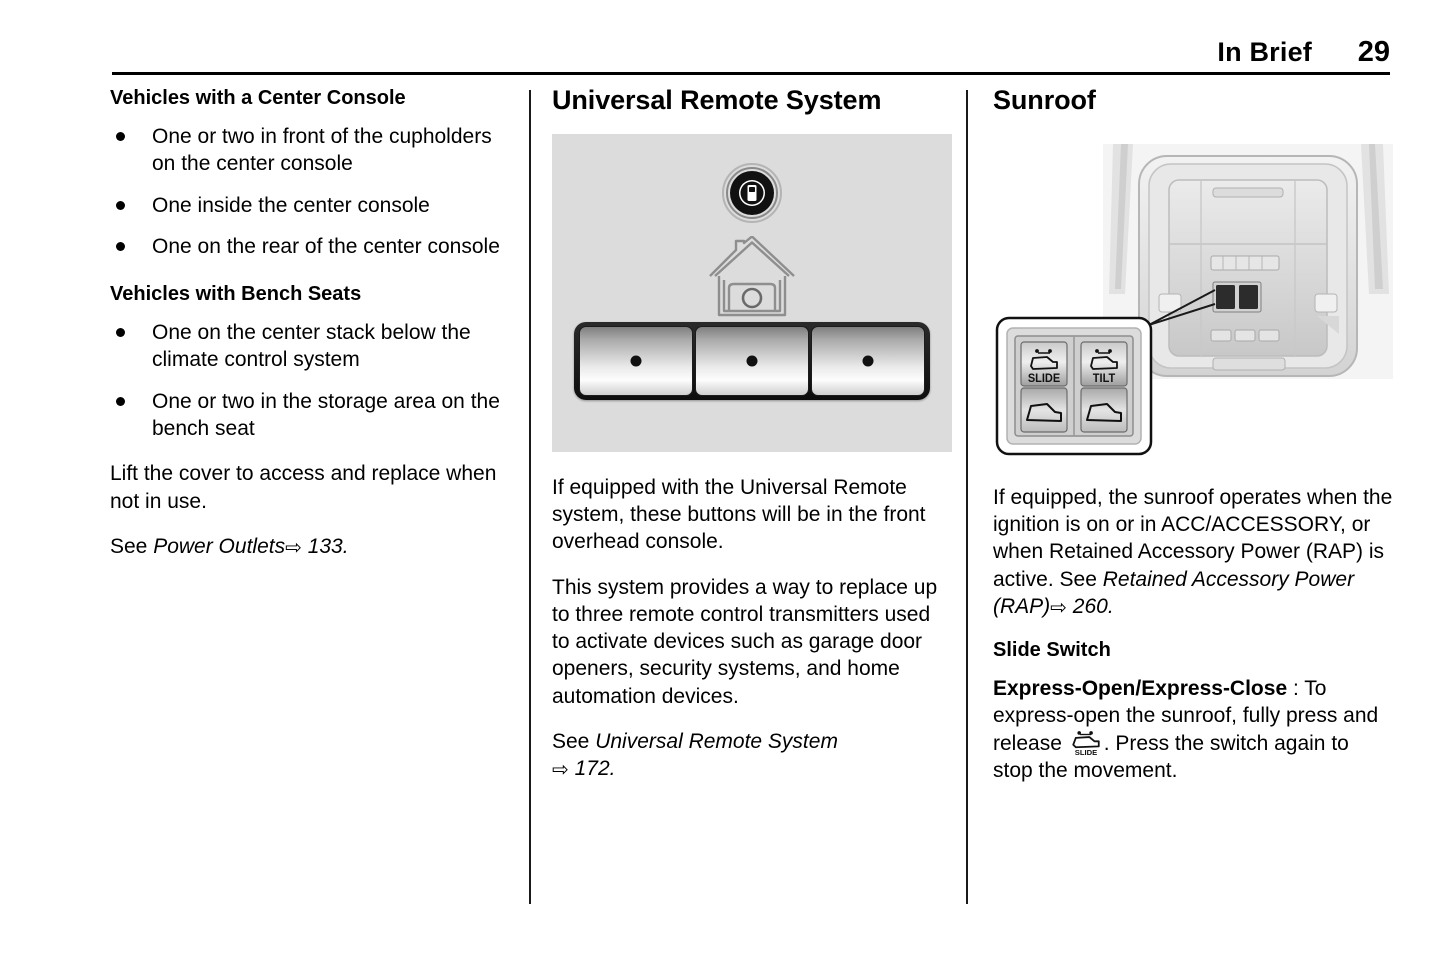 The width and height of the screenshot is (1445, 966). I want to click on svg-text: SLIDE, so click(1085, 752).